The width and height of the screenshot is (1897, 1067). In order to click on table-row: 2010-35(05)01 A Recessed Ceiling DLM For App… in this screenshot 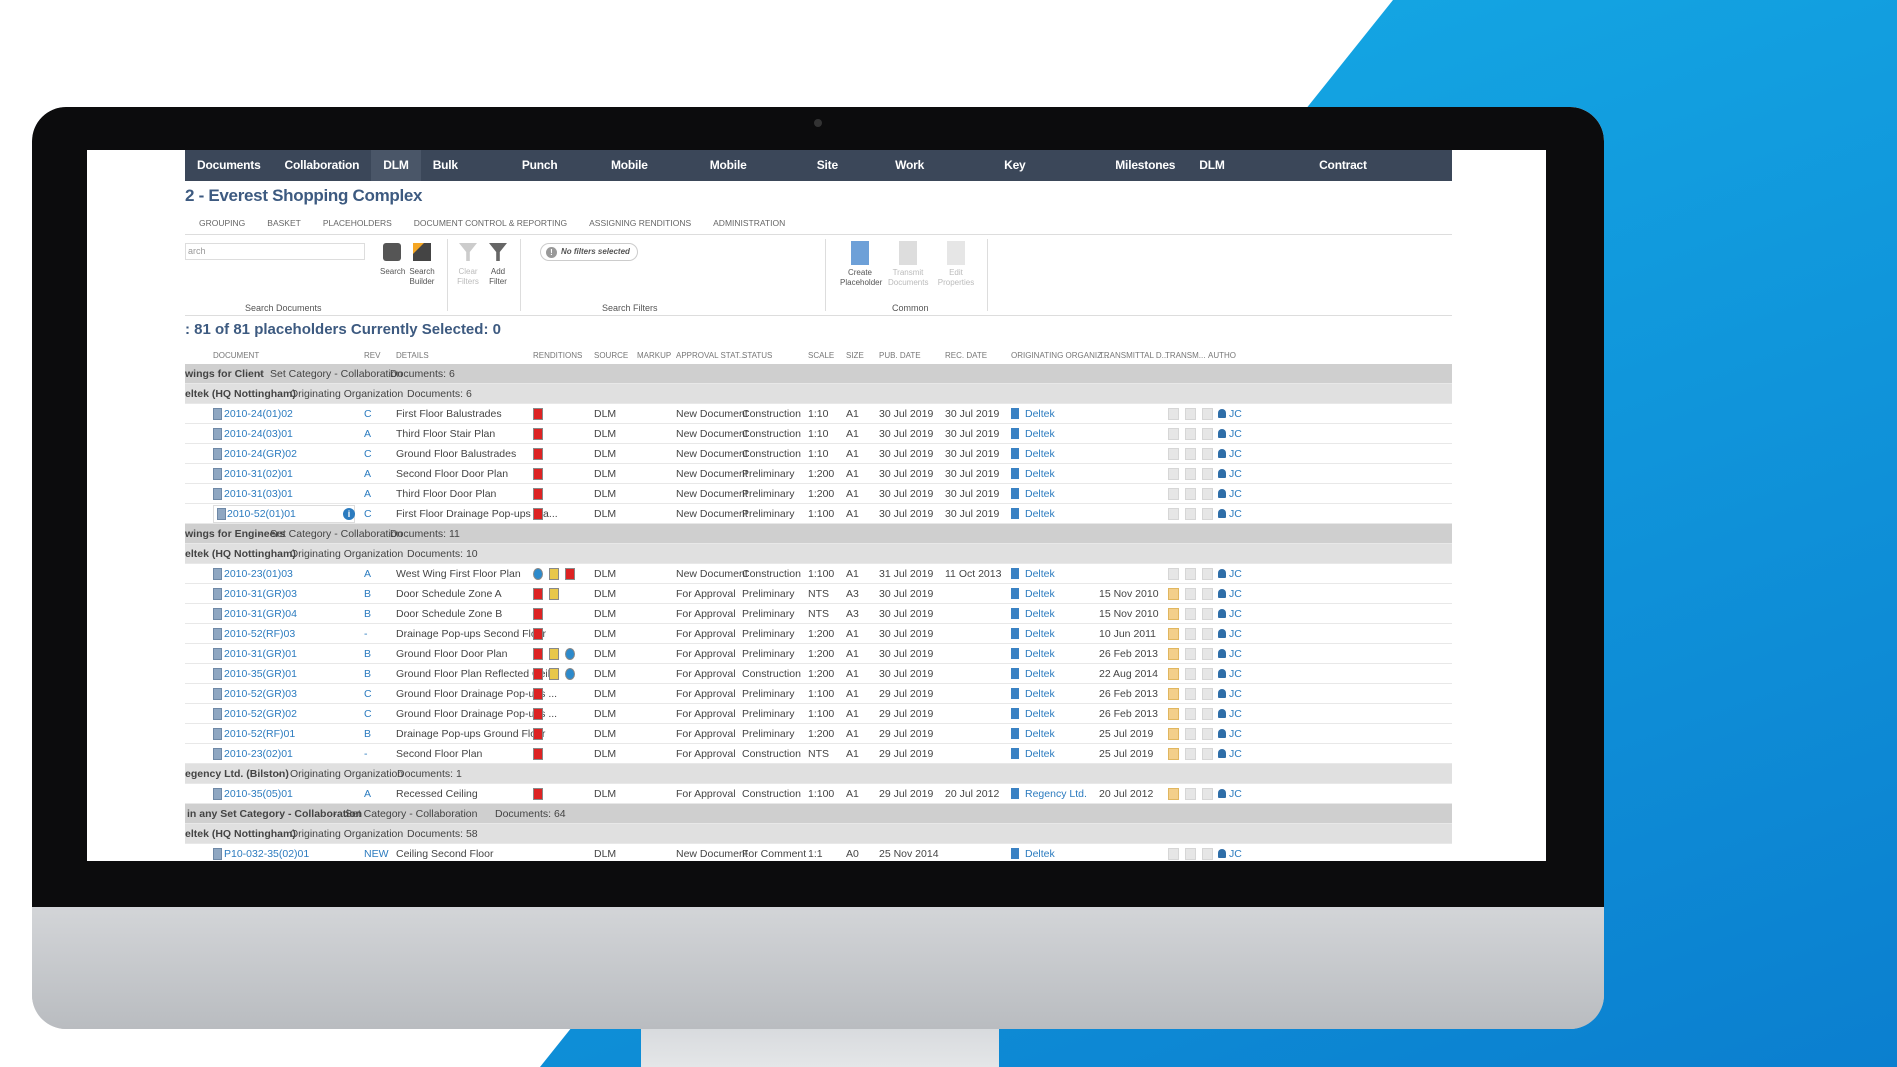, I will do `click(818, 794)`.